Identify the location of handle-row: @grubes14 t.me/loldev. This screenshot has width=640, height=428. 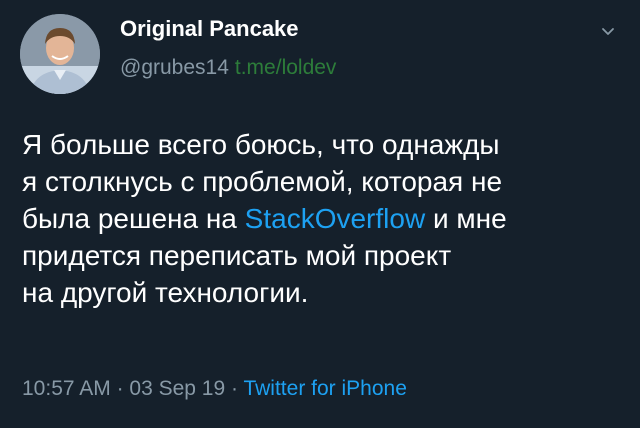
(228, 68).